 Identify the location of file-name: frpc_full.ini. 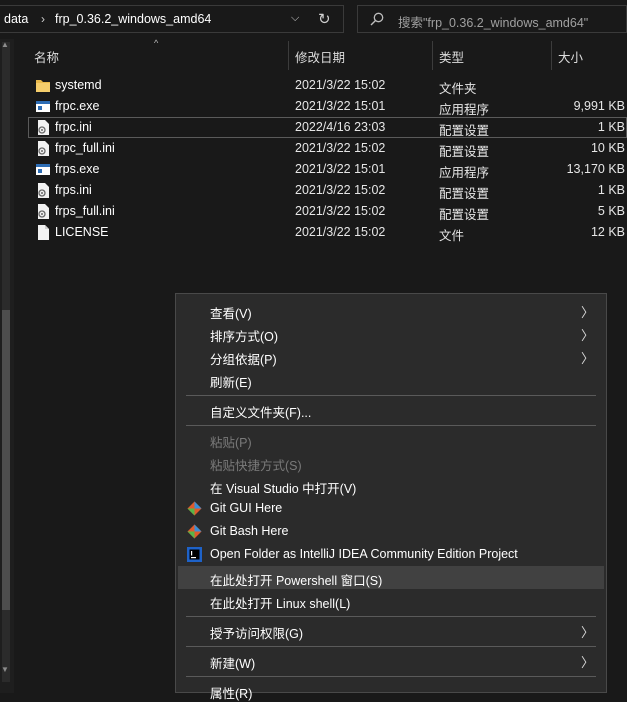
(85, 148).